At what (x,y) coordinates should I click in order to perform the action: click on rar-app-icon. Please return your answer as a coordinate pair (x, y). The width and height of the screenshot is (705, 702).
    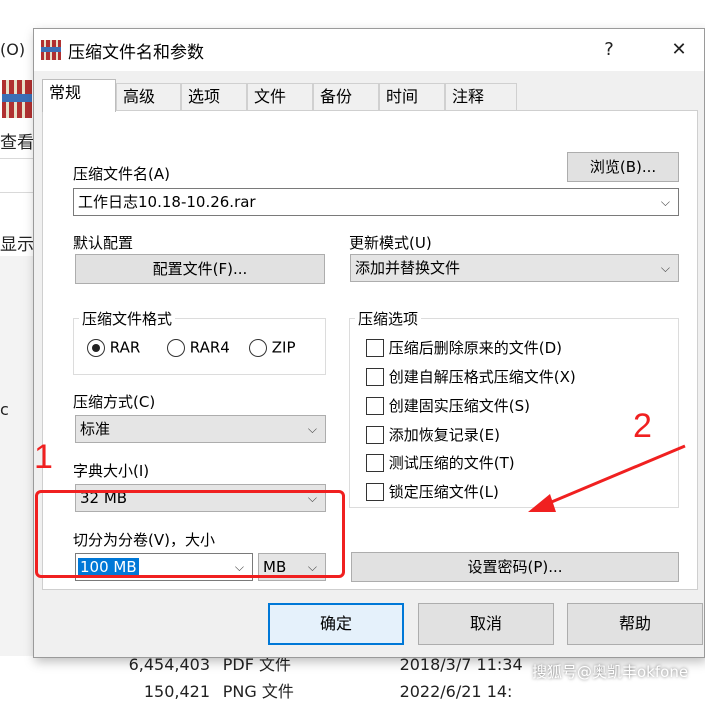
    Looking at the image, I should click on (17, 99).